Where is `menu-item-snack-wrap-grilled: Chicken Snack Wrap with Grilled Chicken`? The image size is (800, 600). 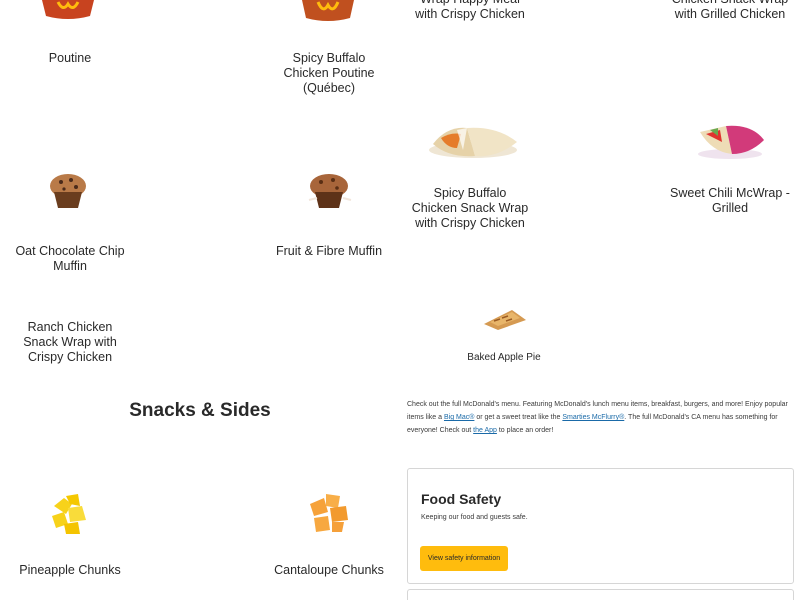
menu-item-snack-wrap-grilled: Chicken Snack Wrap with Grilled Chicken is located at coordinates (730, 11).